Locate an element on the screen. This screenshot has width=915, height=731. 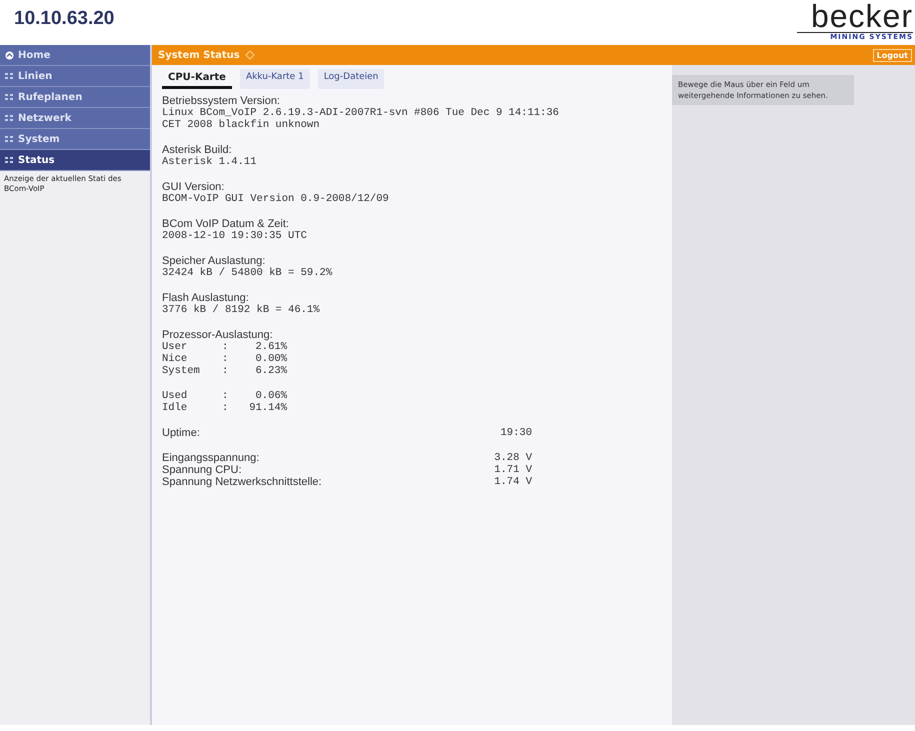
nav-item: Status is located at coordinates (75, 160).